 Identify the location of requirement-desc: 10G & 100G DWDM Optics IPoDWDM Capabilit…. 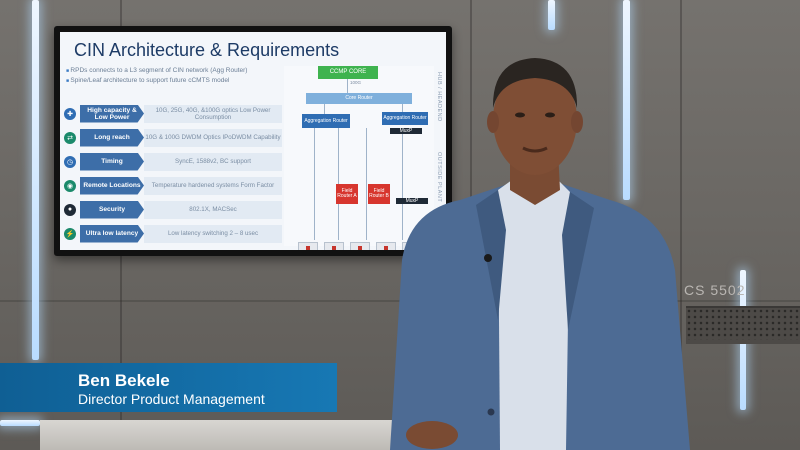
(213, 137).